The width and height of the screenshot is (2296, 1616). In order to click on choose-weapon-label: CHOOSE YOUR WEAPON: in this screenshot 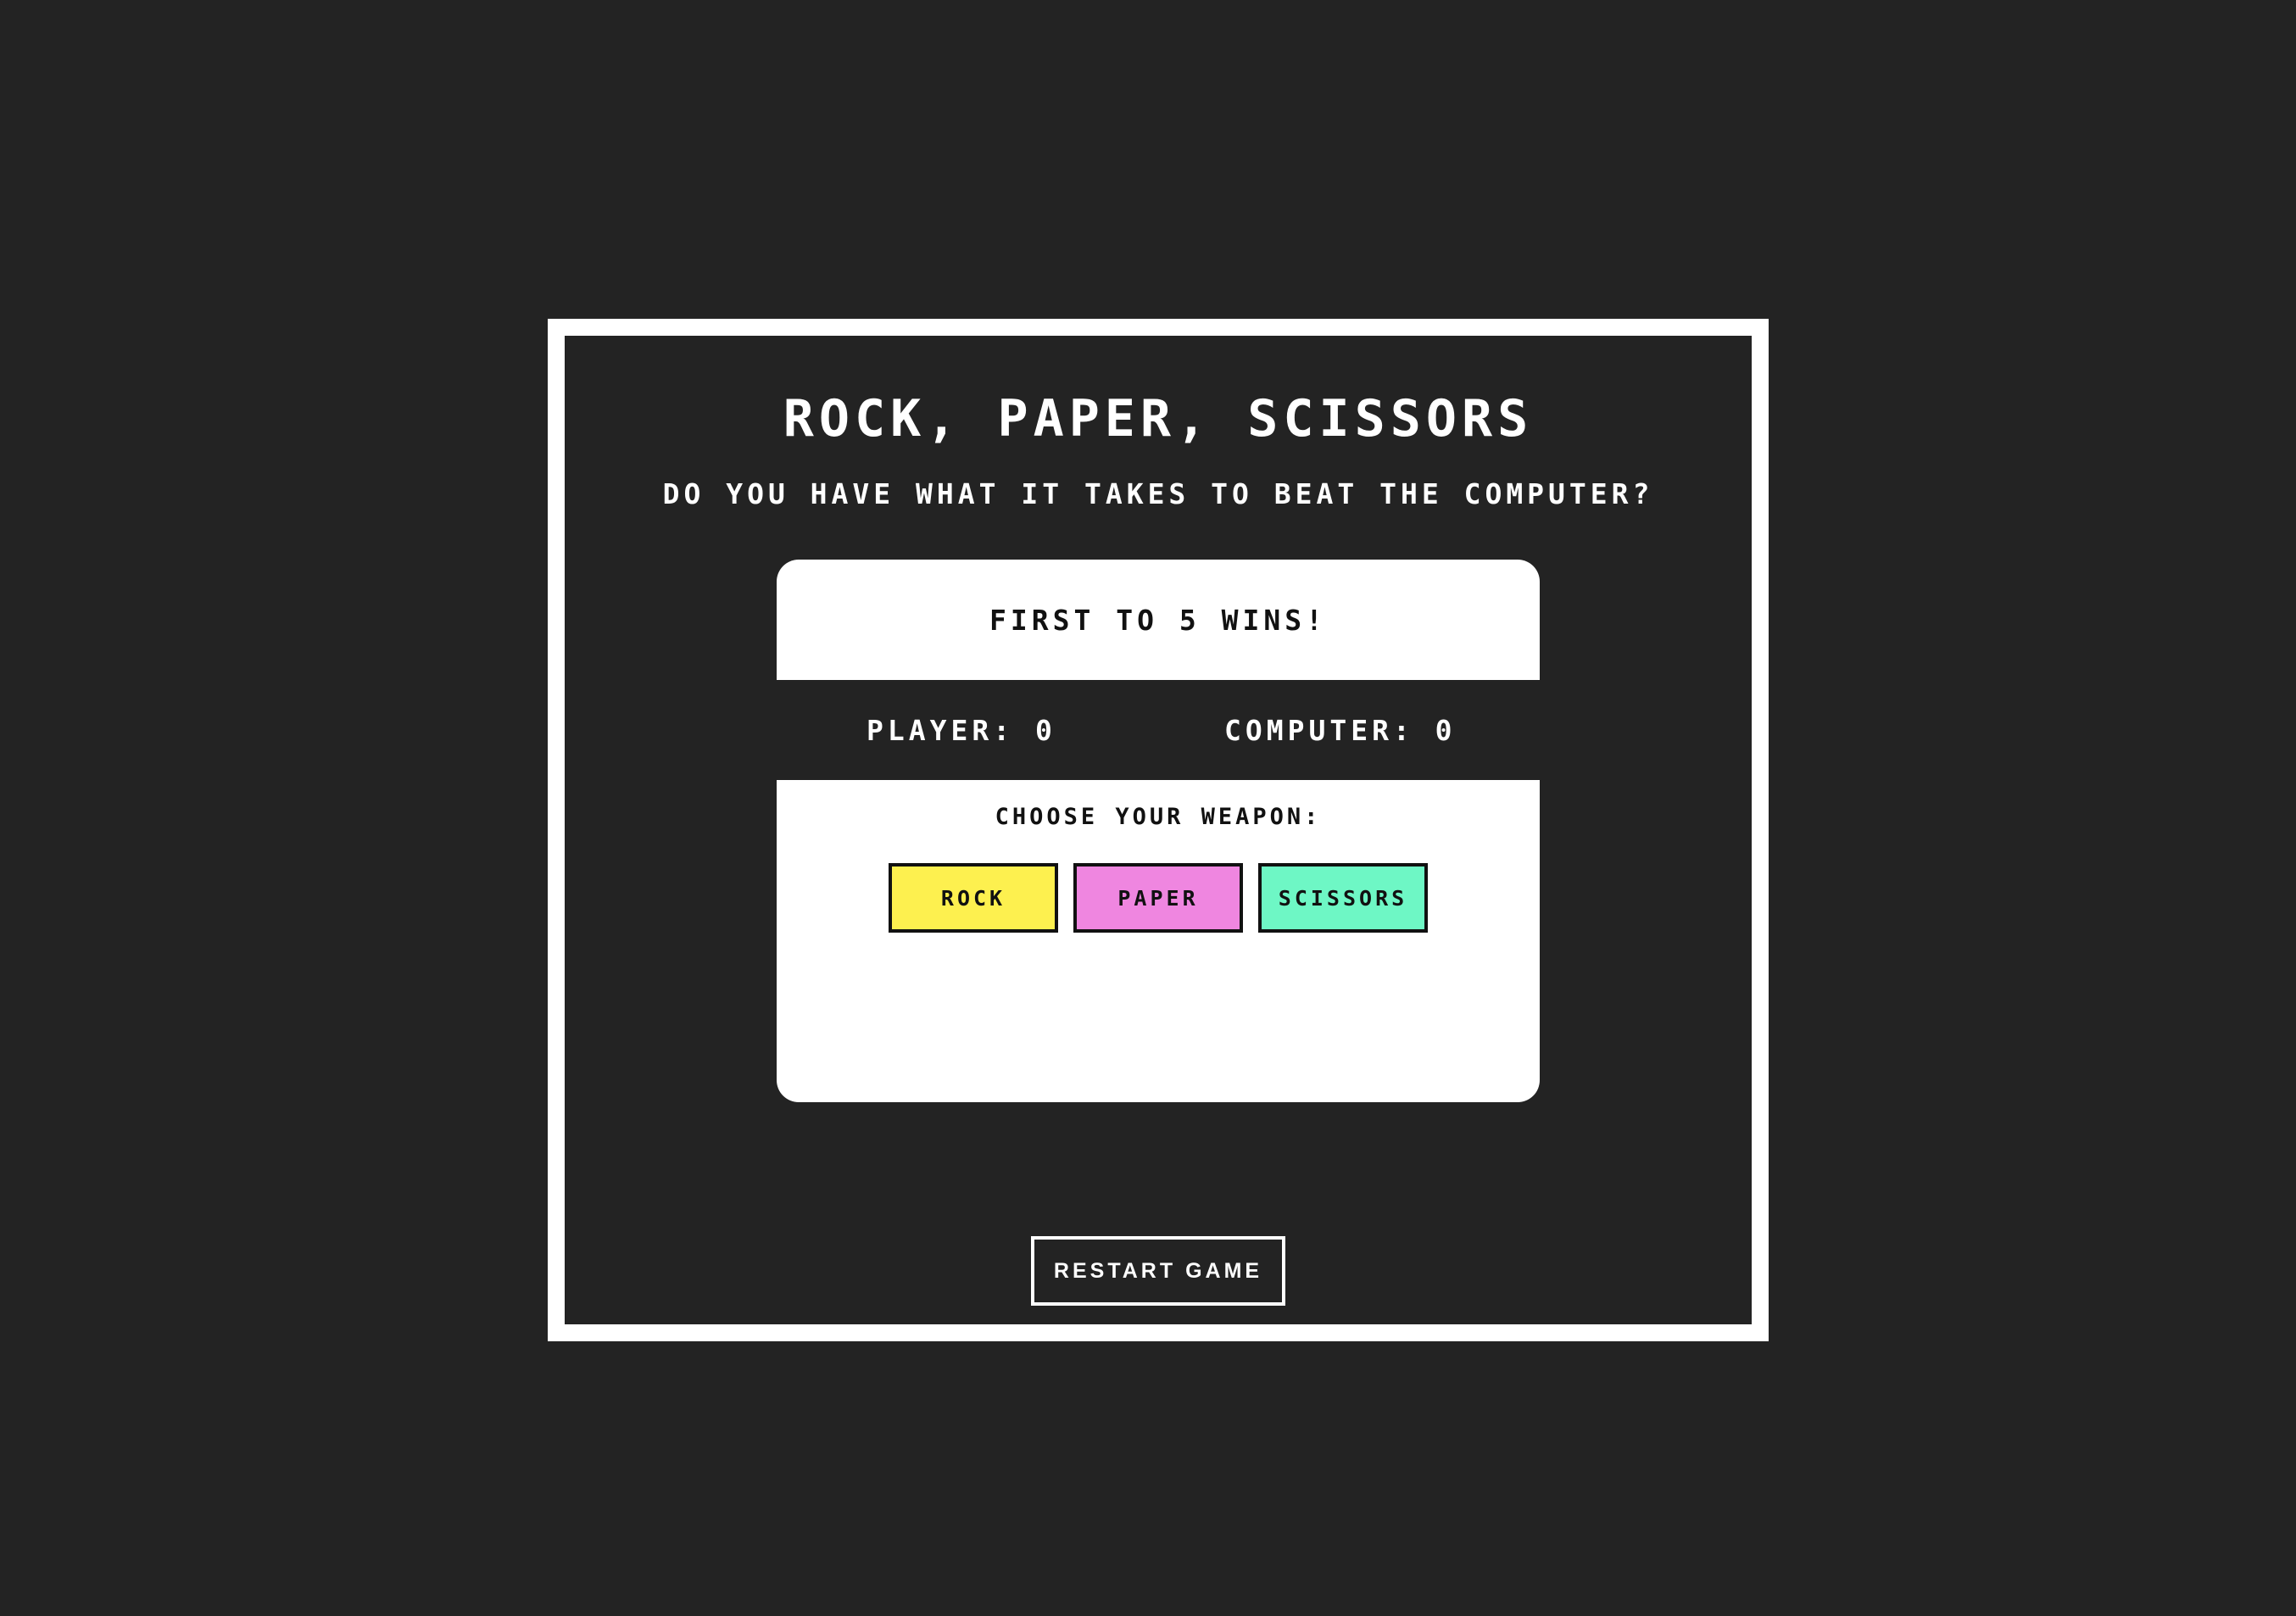, I will do `click(1158, 817)`.